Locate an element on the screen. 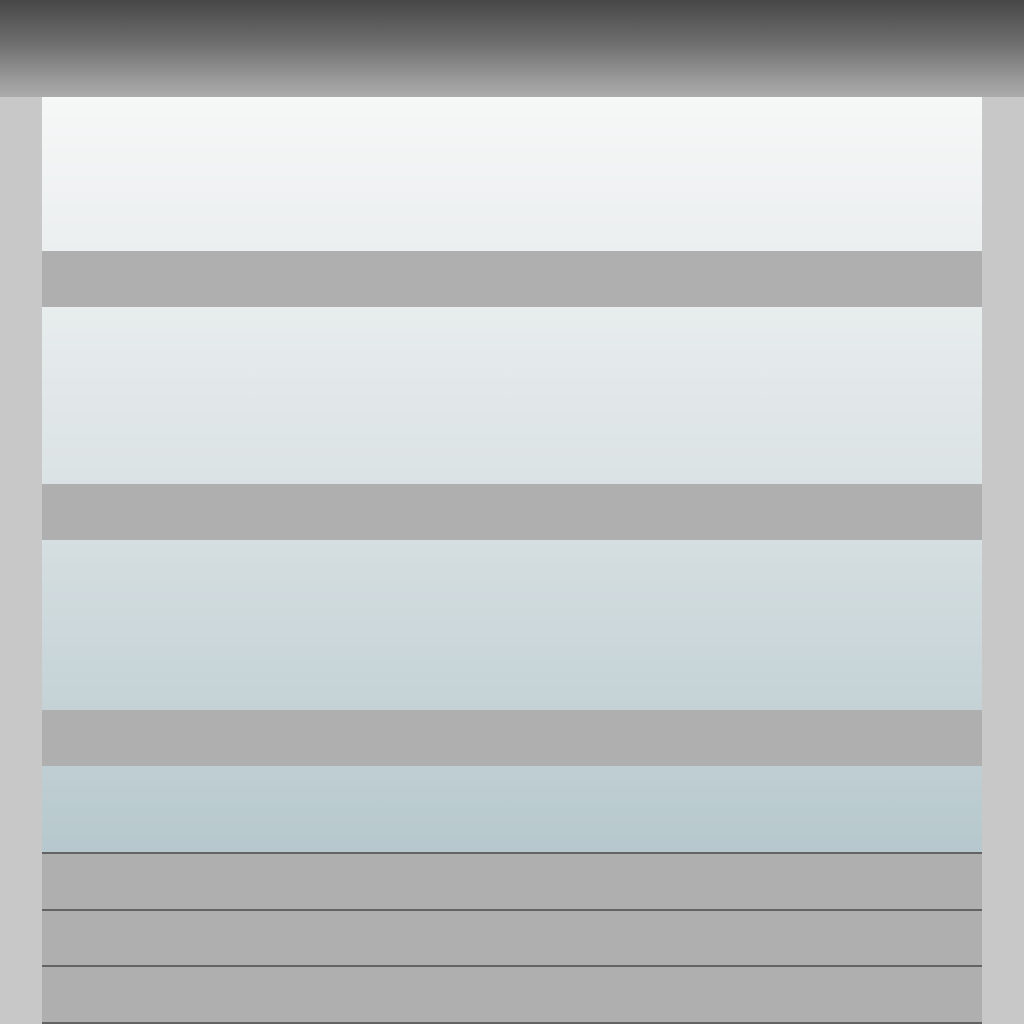  right-margin is located at coordinates (1003, 560).